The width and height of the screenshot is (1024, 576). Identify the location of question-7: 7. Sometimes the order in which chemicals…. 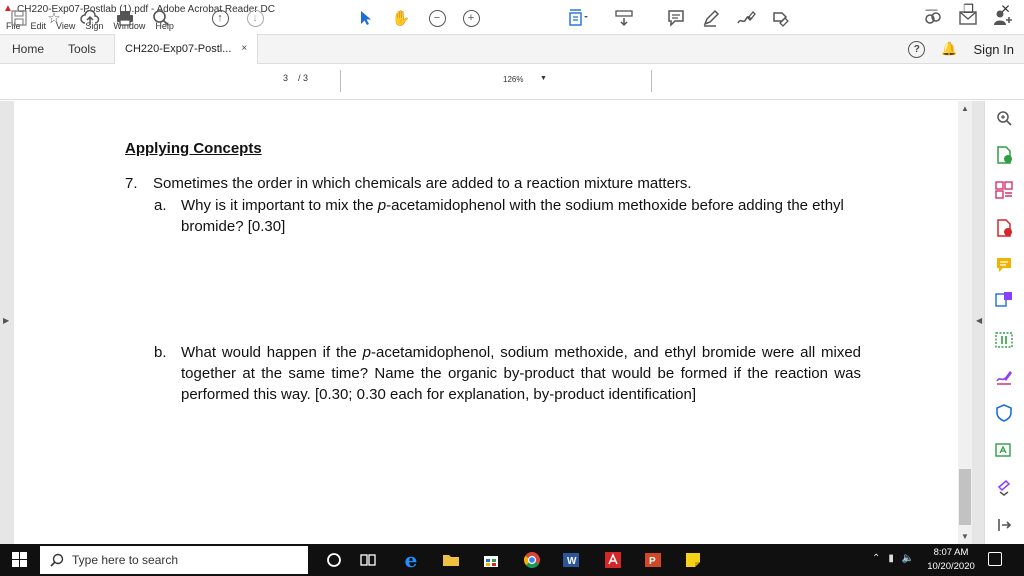
(408, 183).